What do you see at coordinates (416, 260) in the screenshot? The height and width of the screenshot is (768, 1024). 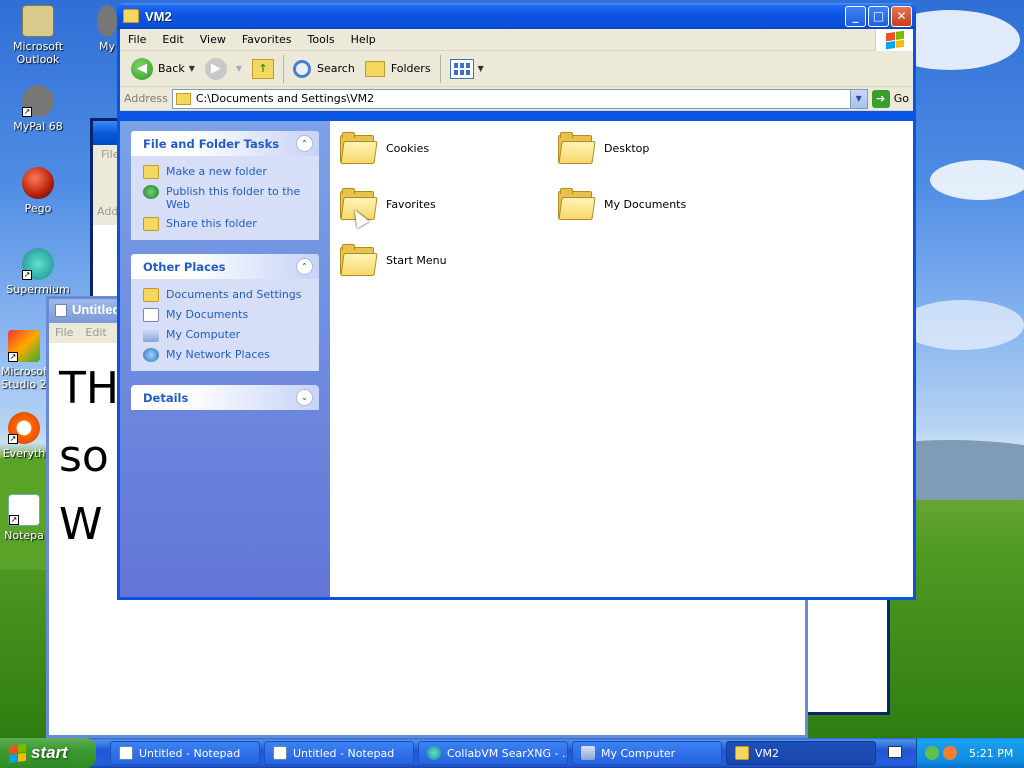 I see `folder-name: Start Menu` at bounding box center [416, 260].